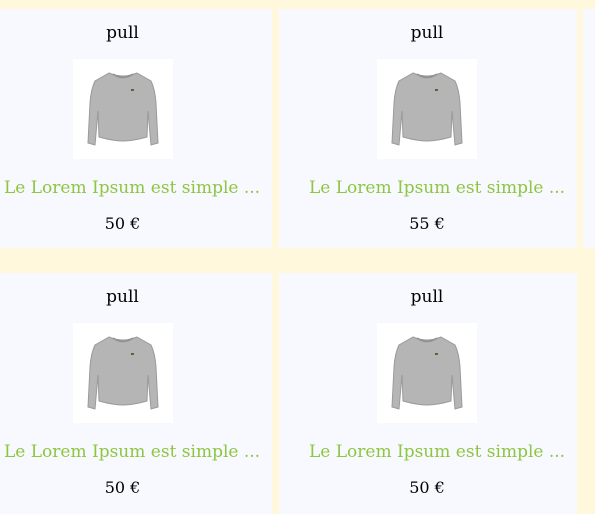 The width and height of the screenshot is (595, 514). What do you see at coordinates (427, 223) in the screenshot?
I see `product-price: 55 €` at bounding box center [427, 223].